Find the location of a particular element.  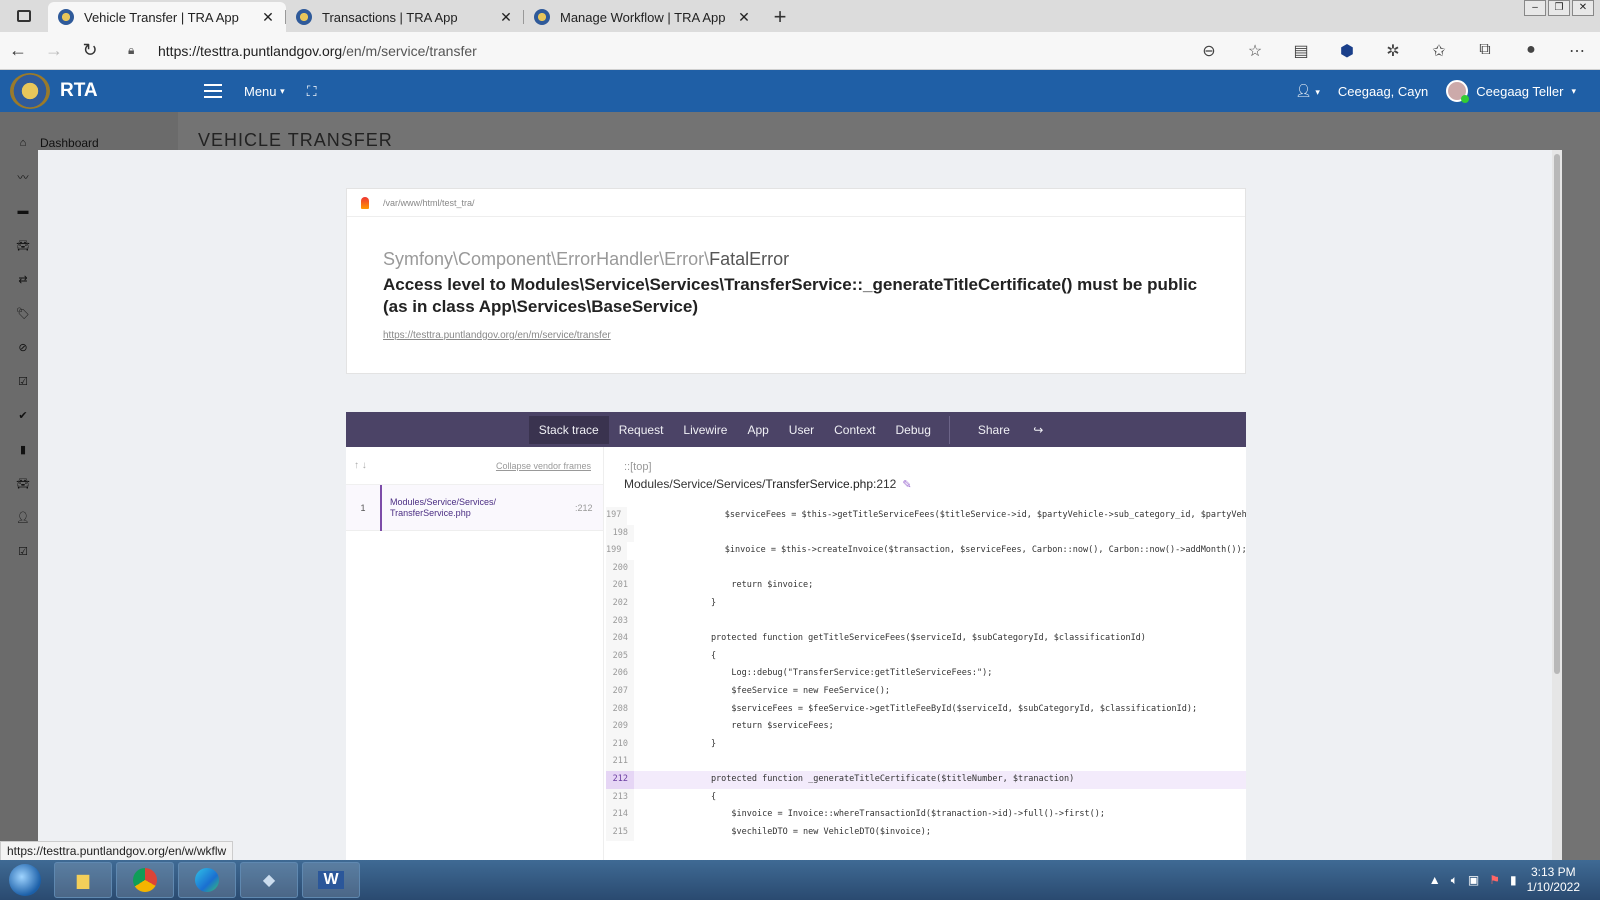

user-role-dropdown: 👤︎ ▾ is located at coordinates (1307, 91).